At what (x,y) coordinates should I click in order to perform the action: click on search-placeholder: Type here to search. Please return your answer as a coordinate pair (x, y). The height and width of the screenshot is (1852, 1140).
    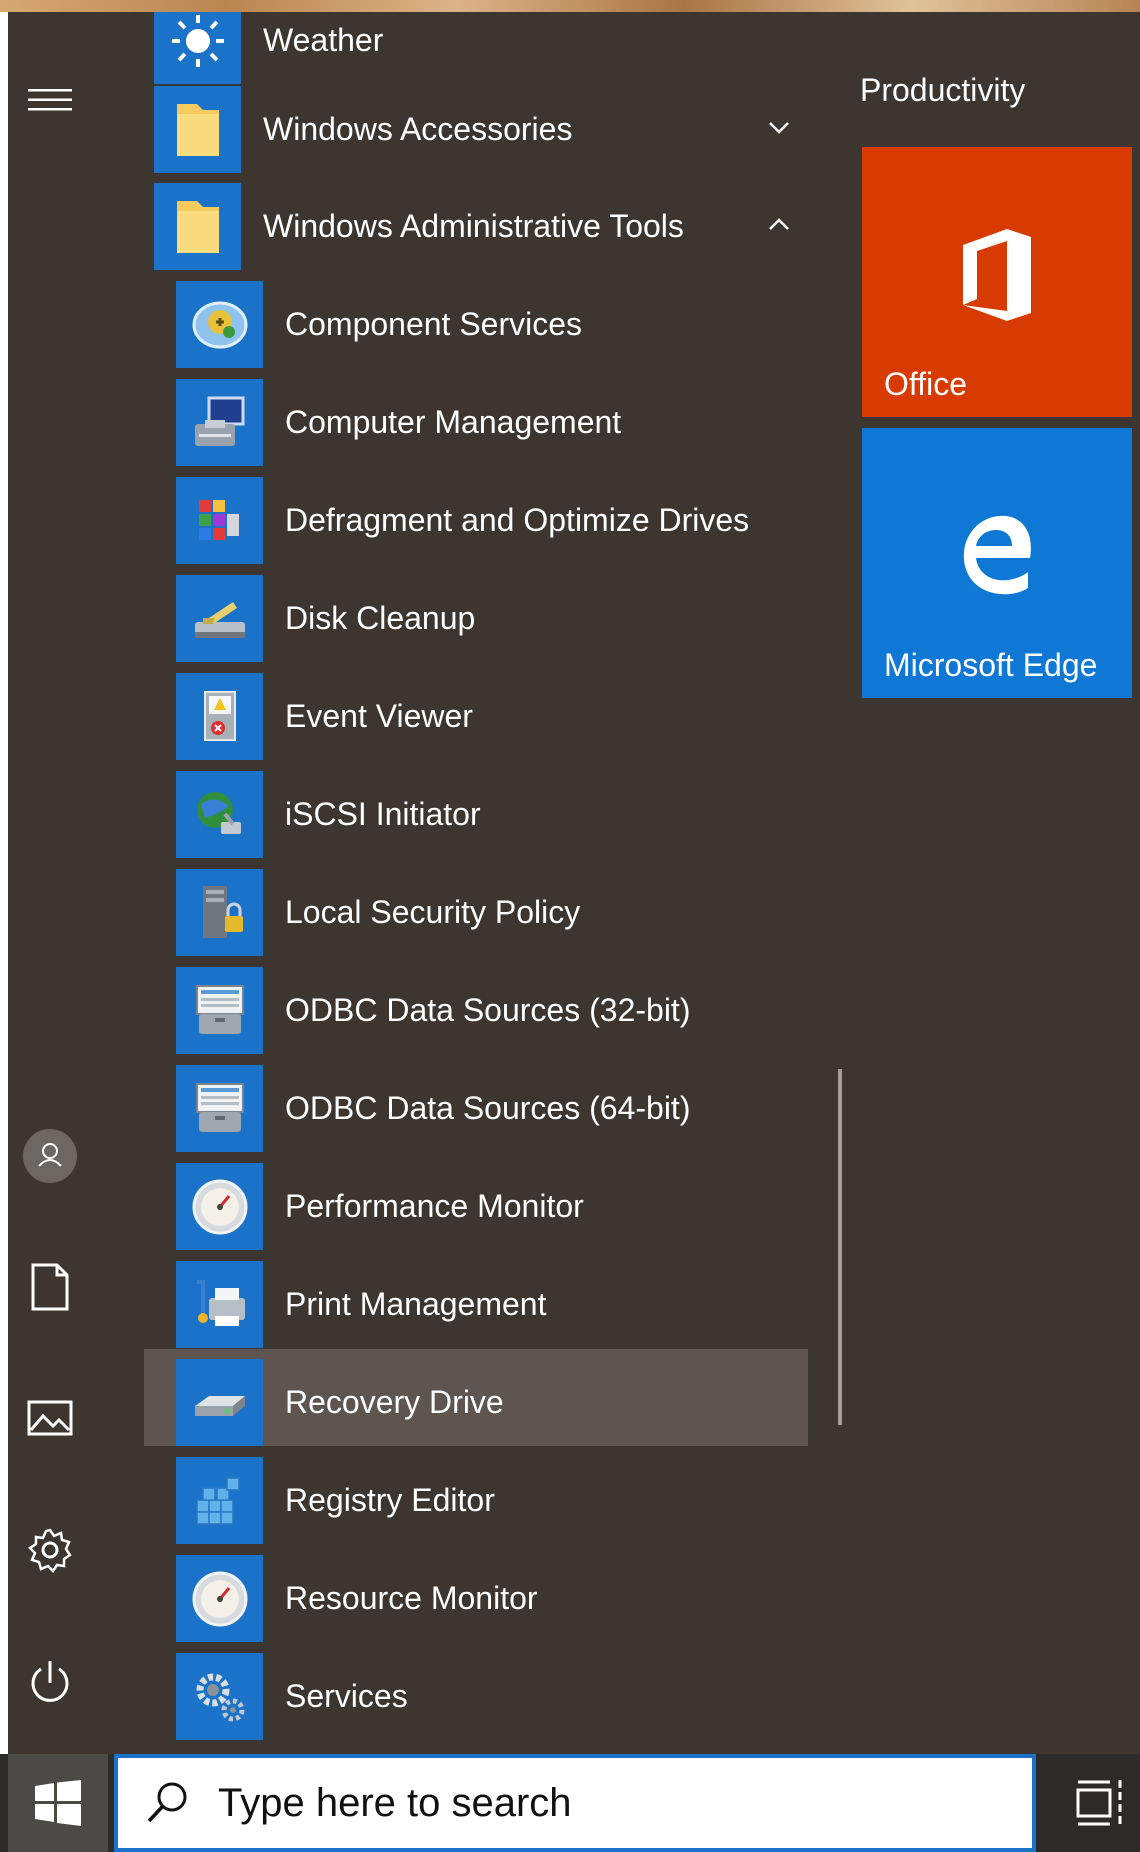
    Looking at the image, I should click on (395, 1802).